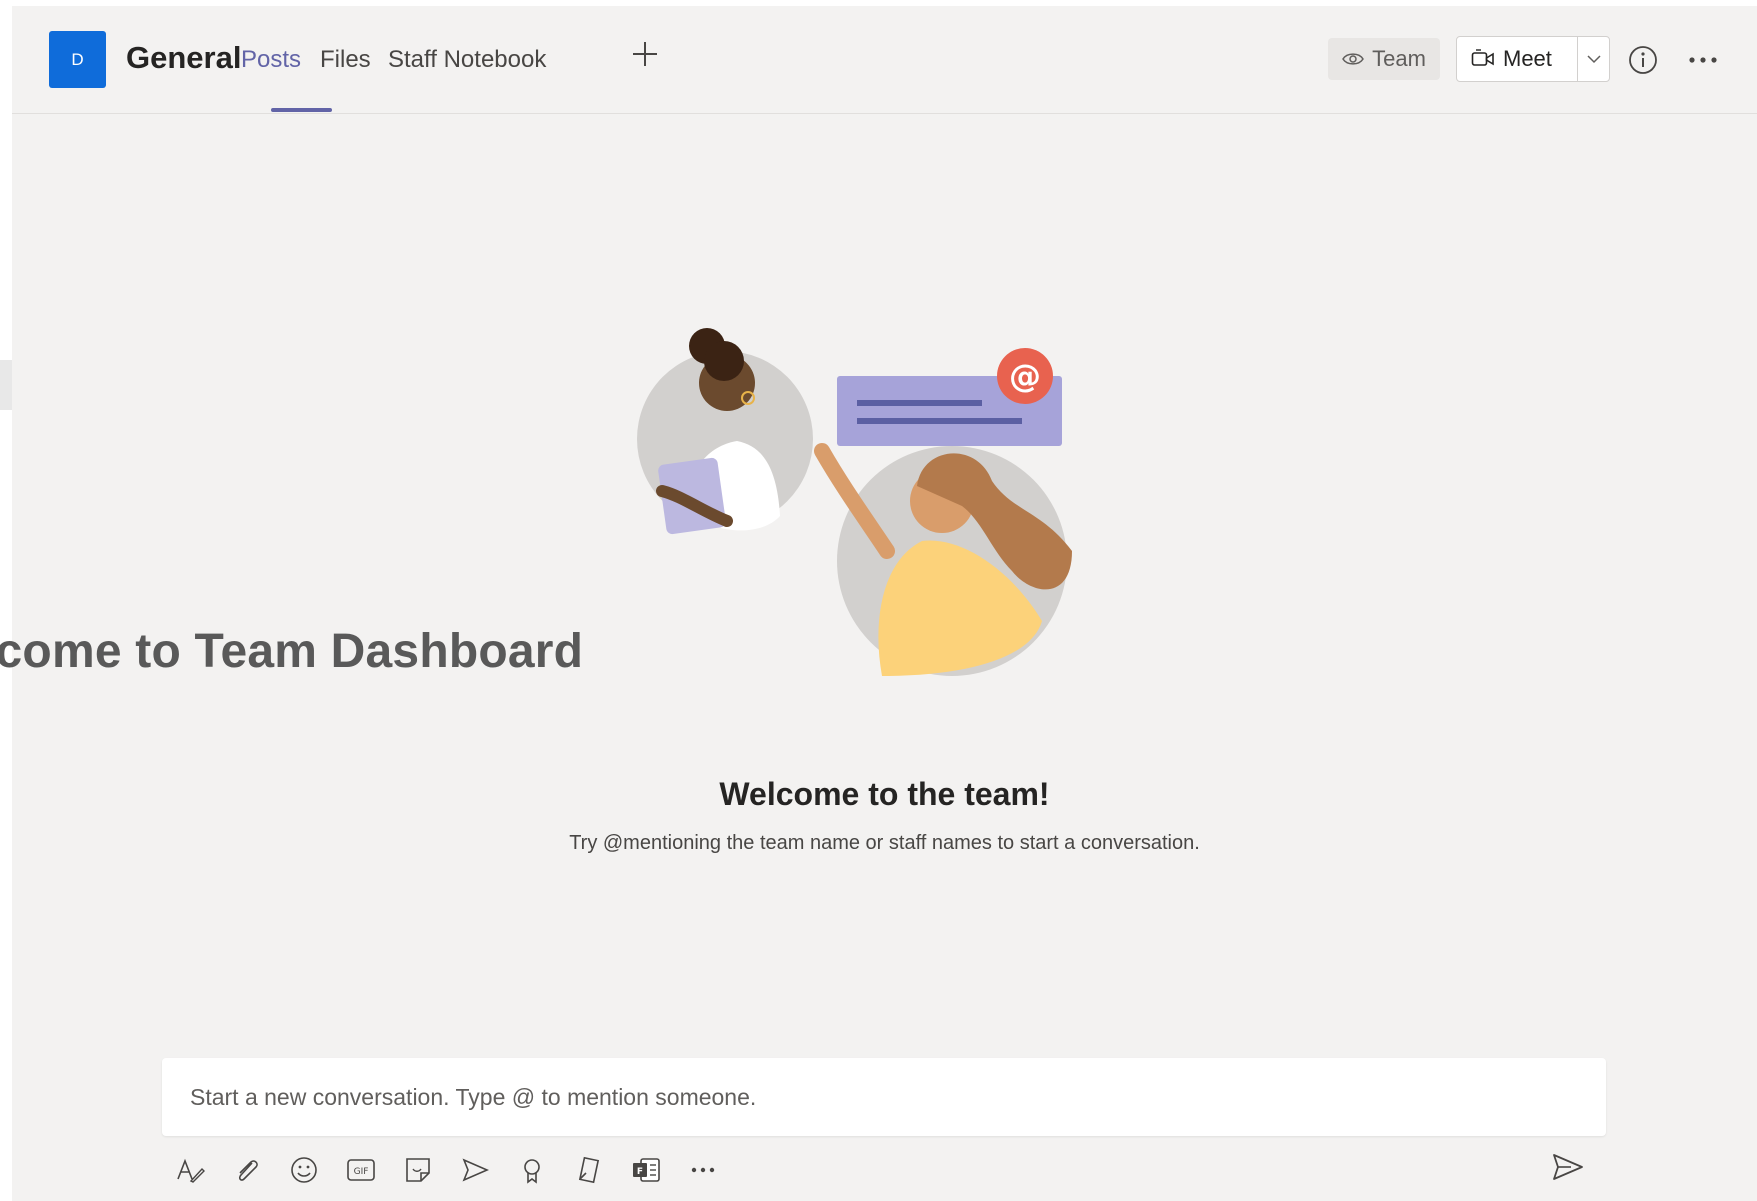 The image size is (1757, 1201). Describe the element at coordinates (589, 1170) in the screenshot. I see `approvals-icon` at that location.